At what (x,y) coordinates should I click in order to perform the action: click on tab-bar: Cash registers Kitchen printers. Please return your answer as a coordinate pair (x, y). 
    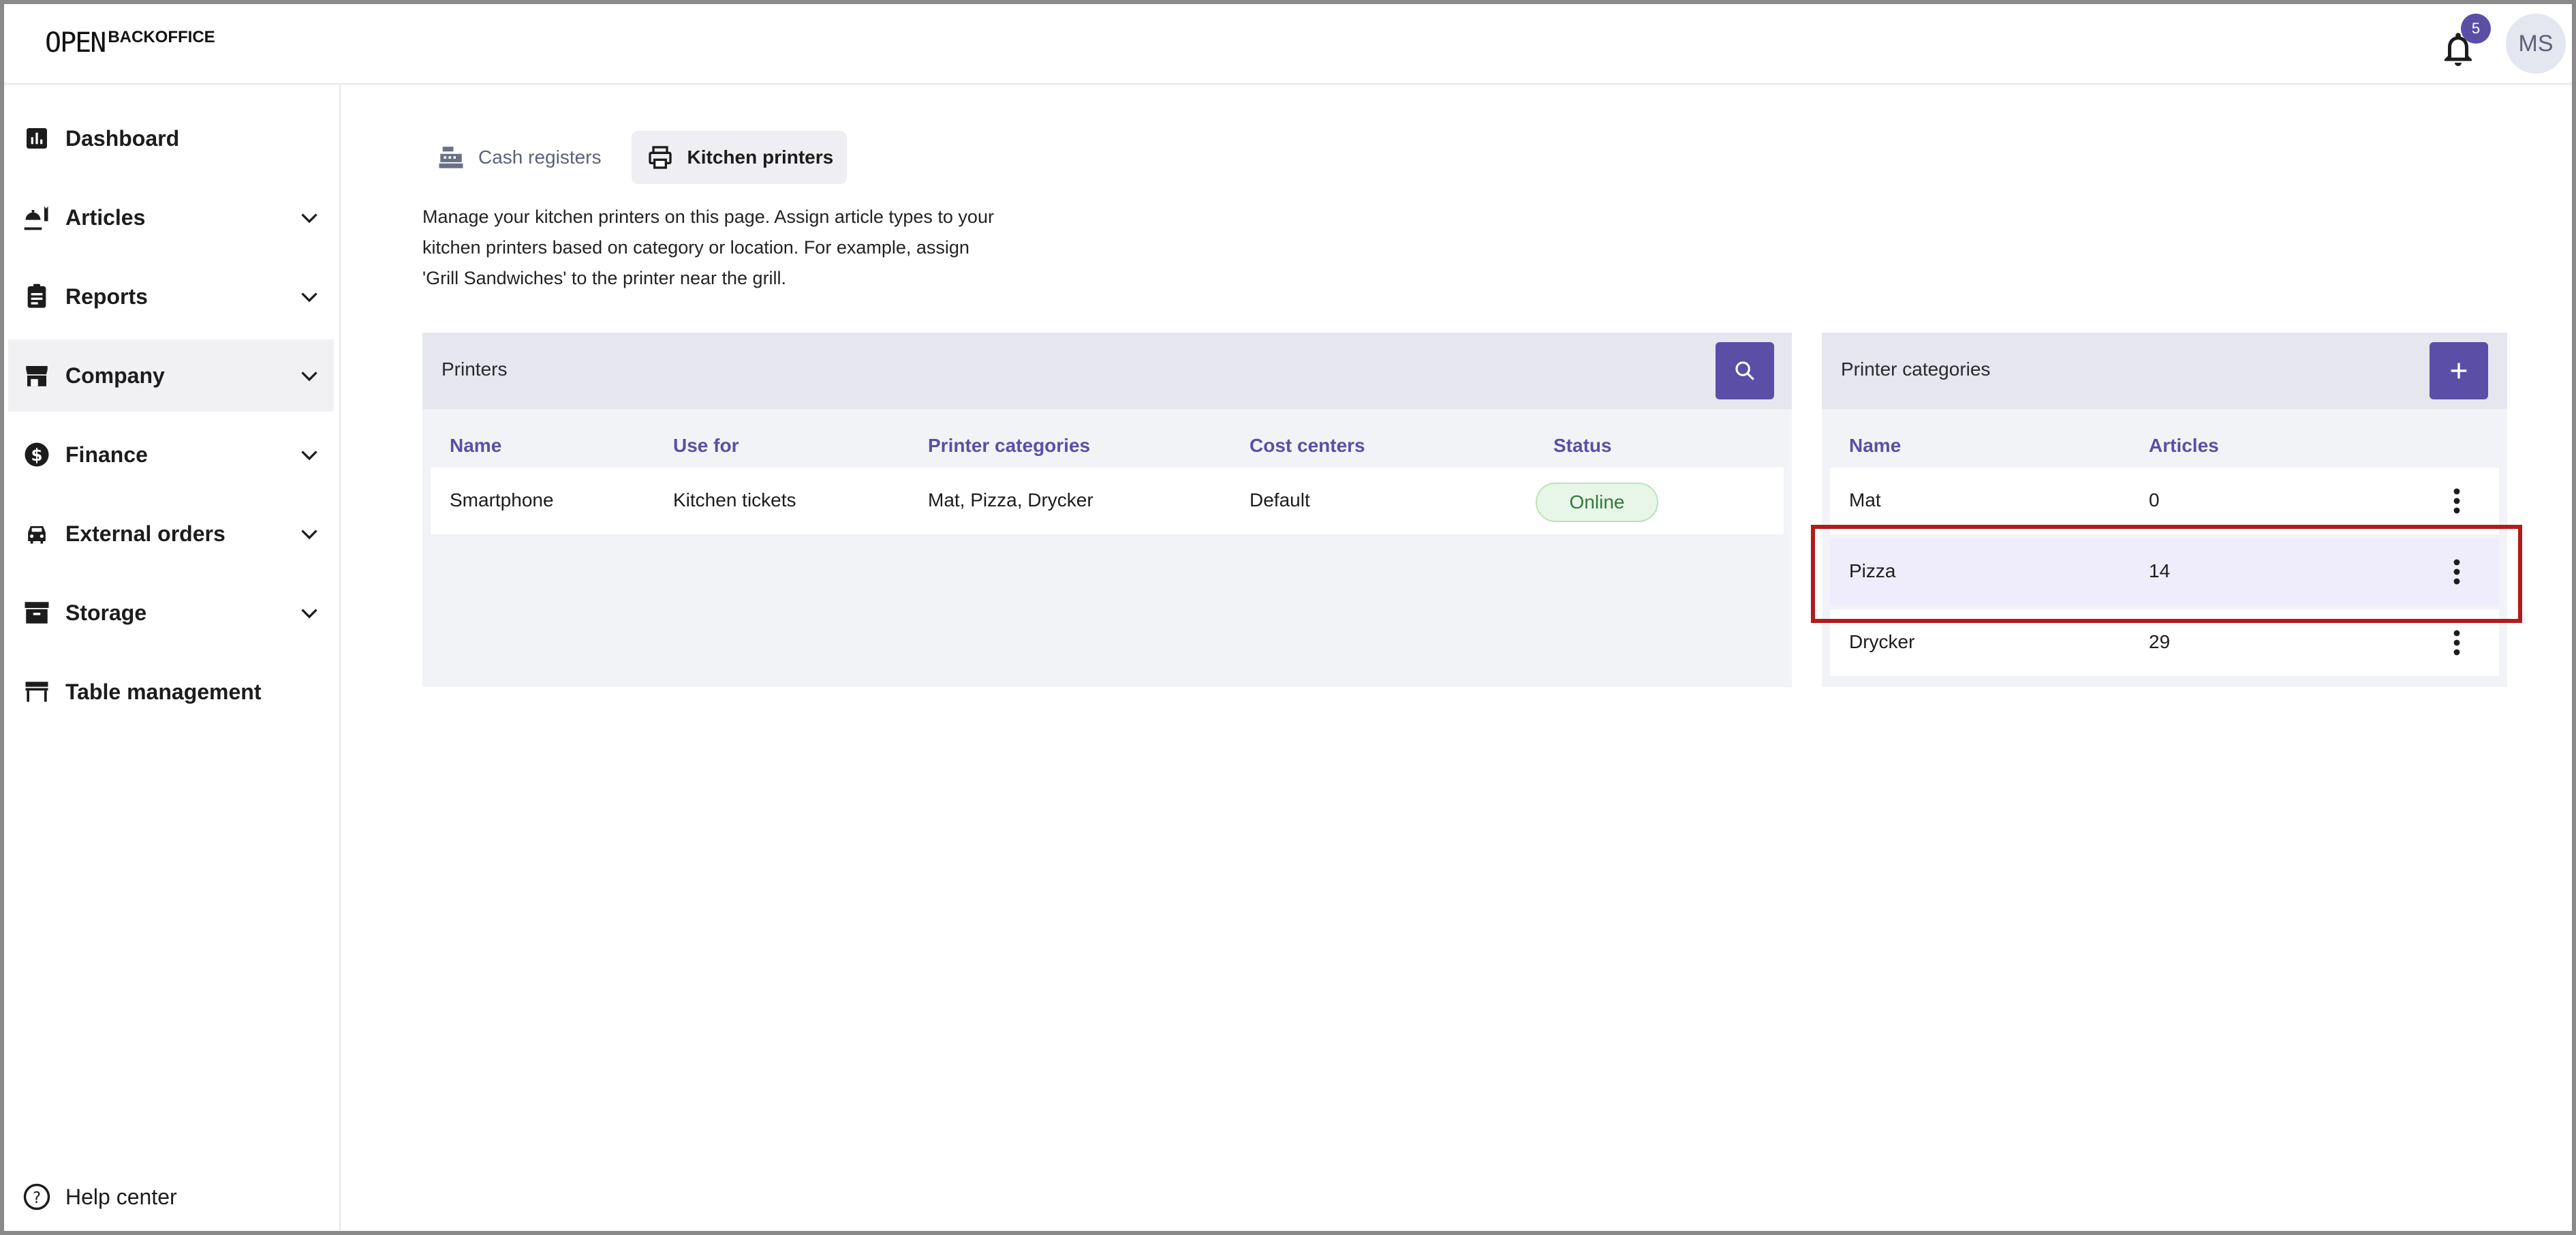
    Looking at the image, I should click on (642, 157).